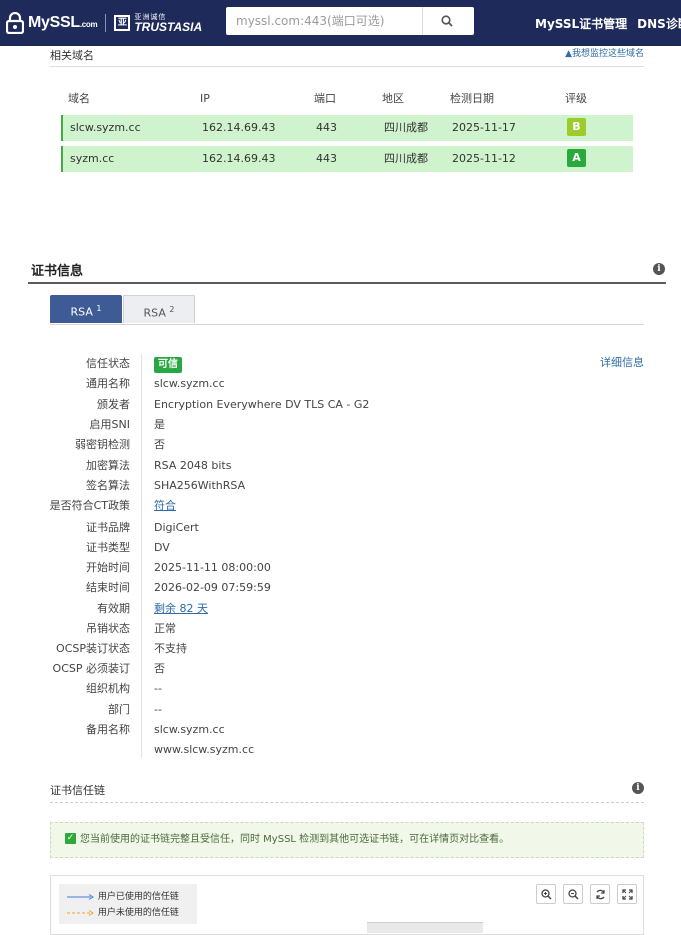 This screenshot has width=681, height=935. What do you see at coordinates (122, 23) in the screenshot?
I see `trustasia-logo-icon: 亚` at bounding box center [122, 23].